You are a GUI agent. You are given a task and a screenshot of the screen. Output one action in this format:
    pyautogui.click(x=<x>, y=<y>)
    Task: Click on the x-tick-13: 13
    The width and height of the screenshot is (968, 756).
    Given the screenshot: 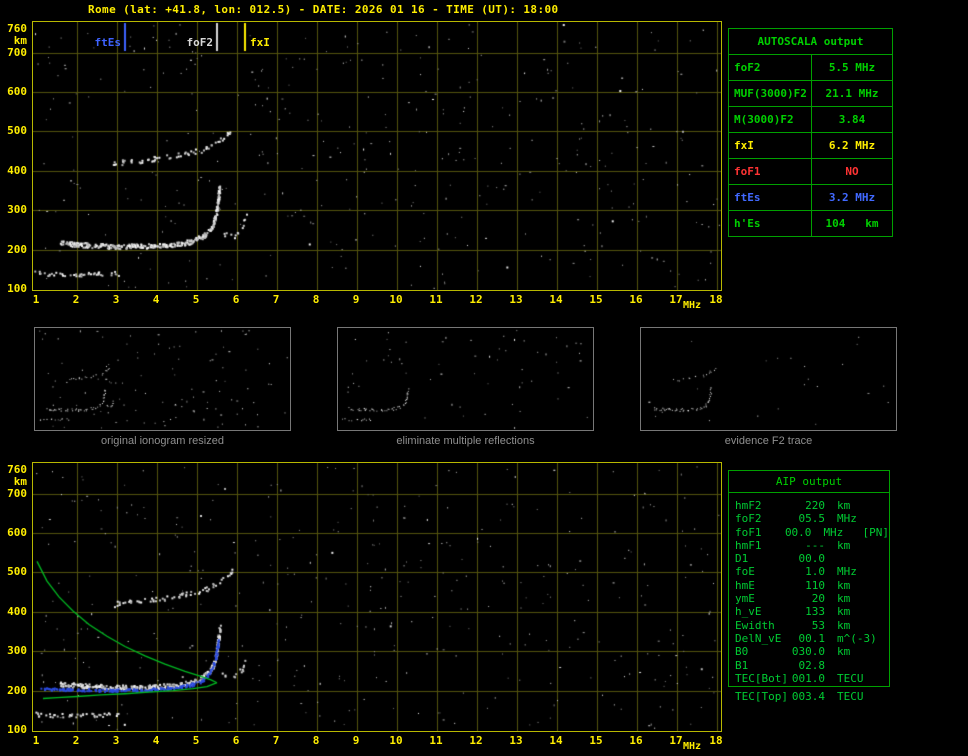 What is the action you would take?
    pyautogui.click(x=516, y=740)
    